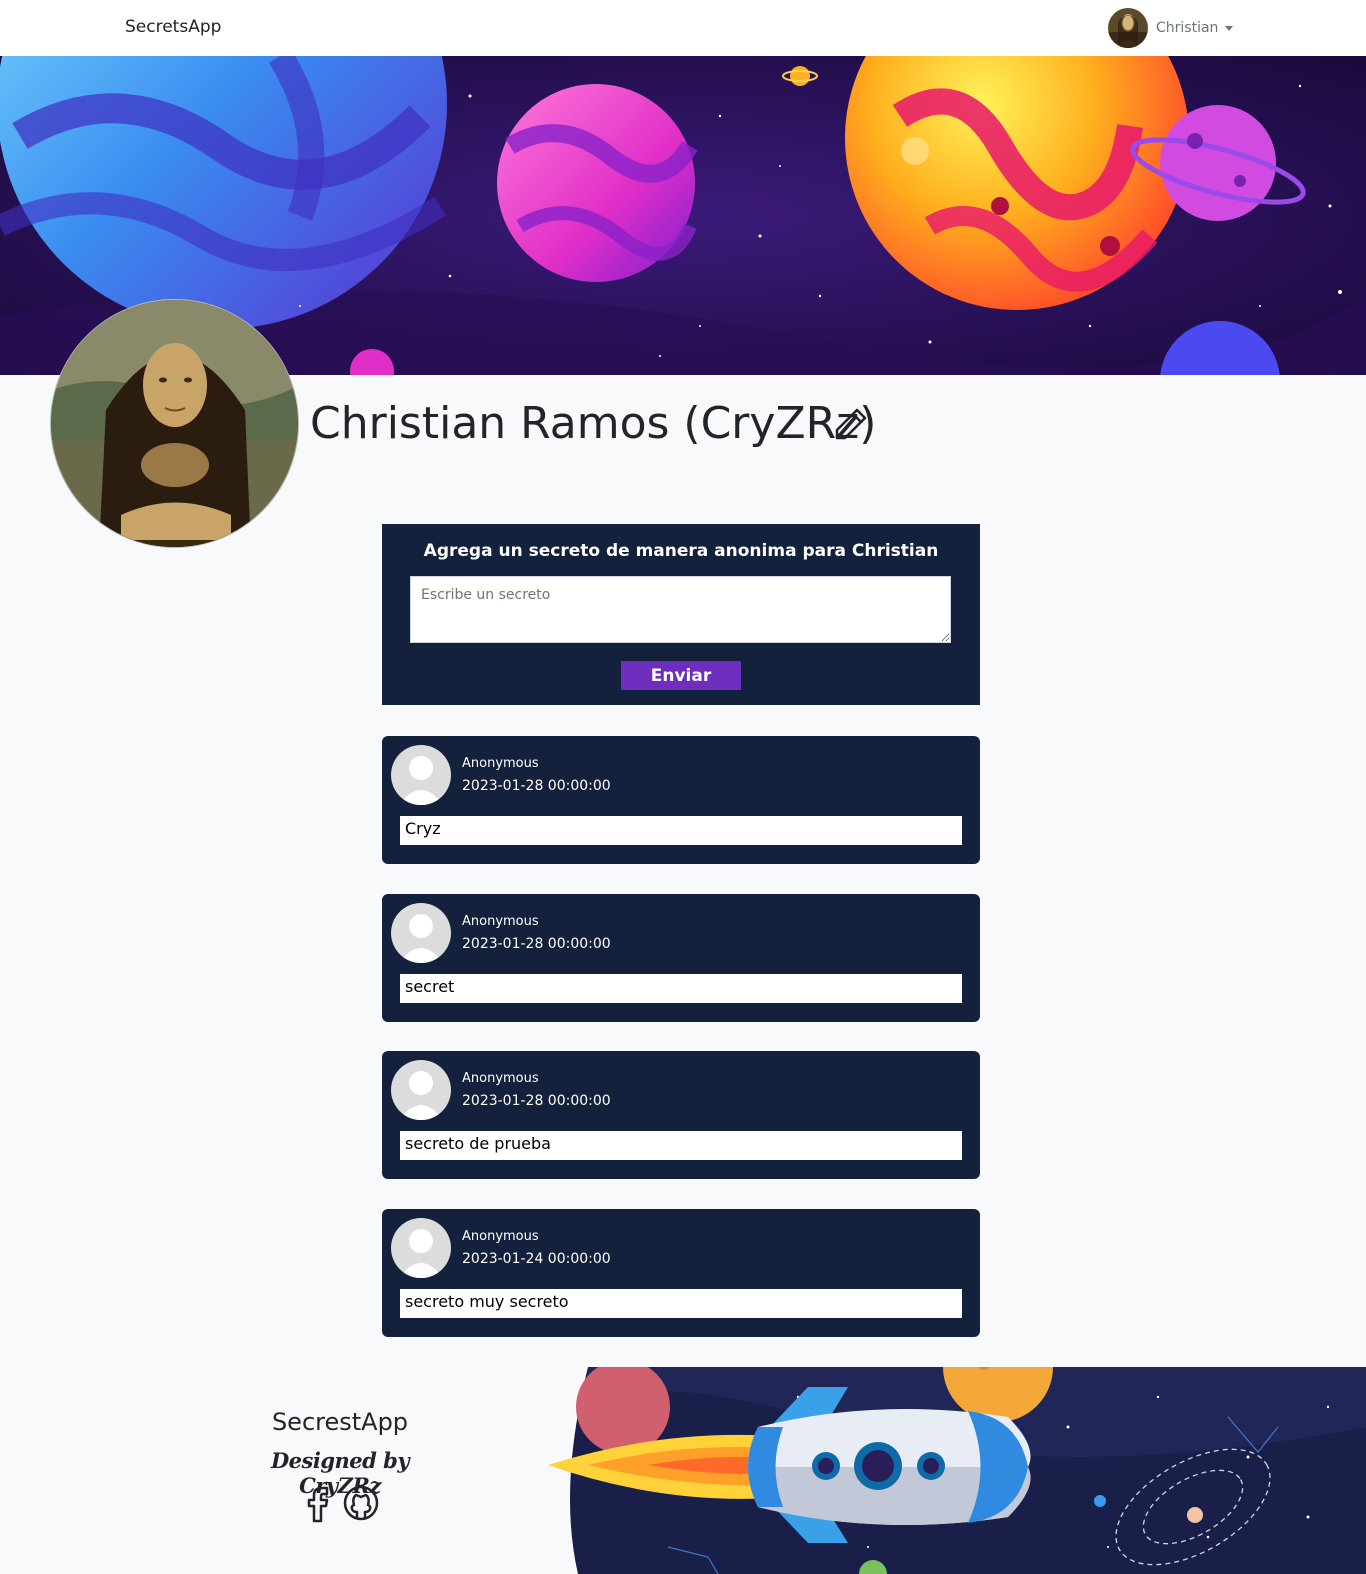  Describe the element at coordinates (1229, 28) in the screenshot. I see `caret-down-icon` at that location.